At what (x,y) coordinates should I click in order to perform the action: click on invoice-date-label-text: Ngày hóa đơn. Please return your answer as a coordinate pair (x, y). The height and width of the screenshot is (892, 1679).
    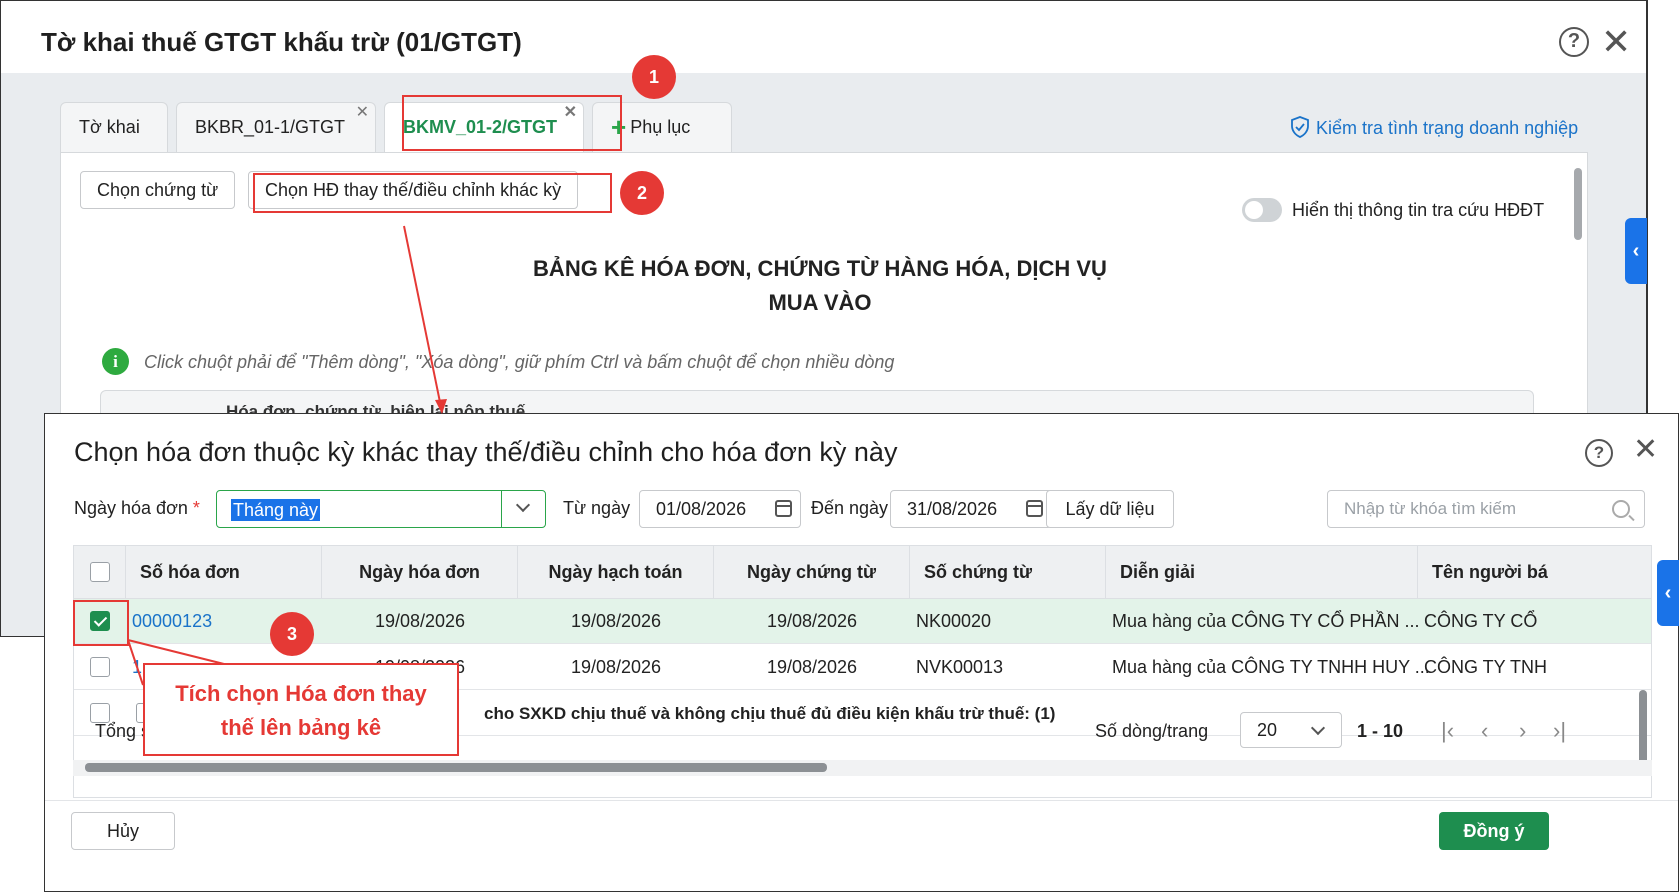
    Looking at the image, I should click on (131, 508).